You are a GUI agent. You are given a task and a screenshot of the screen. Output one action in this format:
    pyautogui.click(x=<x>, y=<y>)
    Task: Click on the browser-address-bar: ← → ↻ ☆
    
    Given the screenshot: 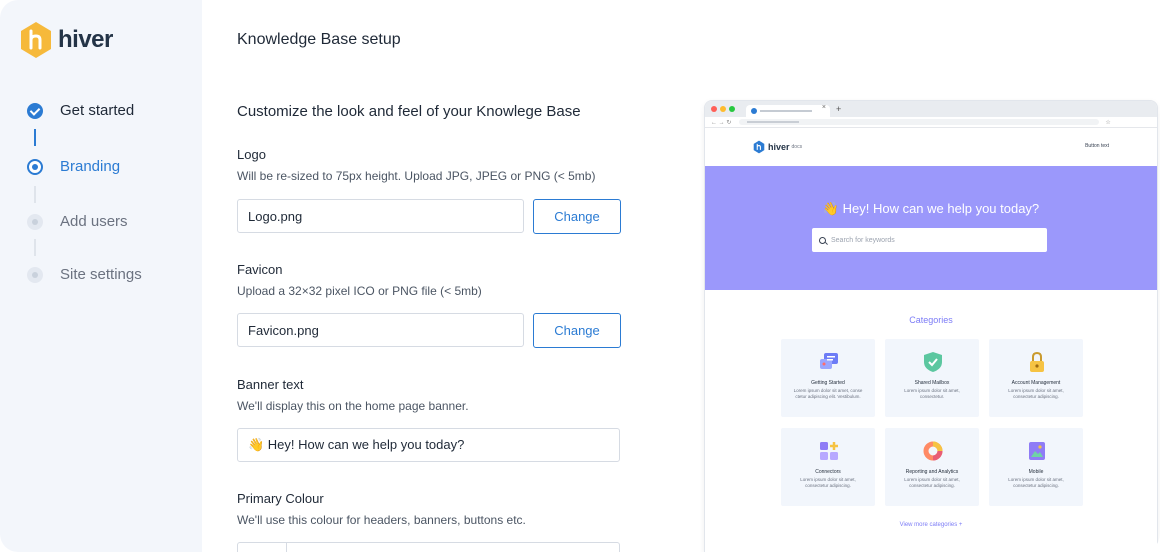 What is the action you would take?
    pyautogui.click(x=931, y=122)
    